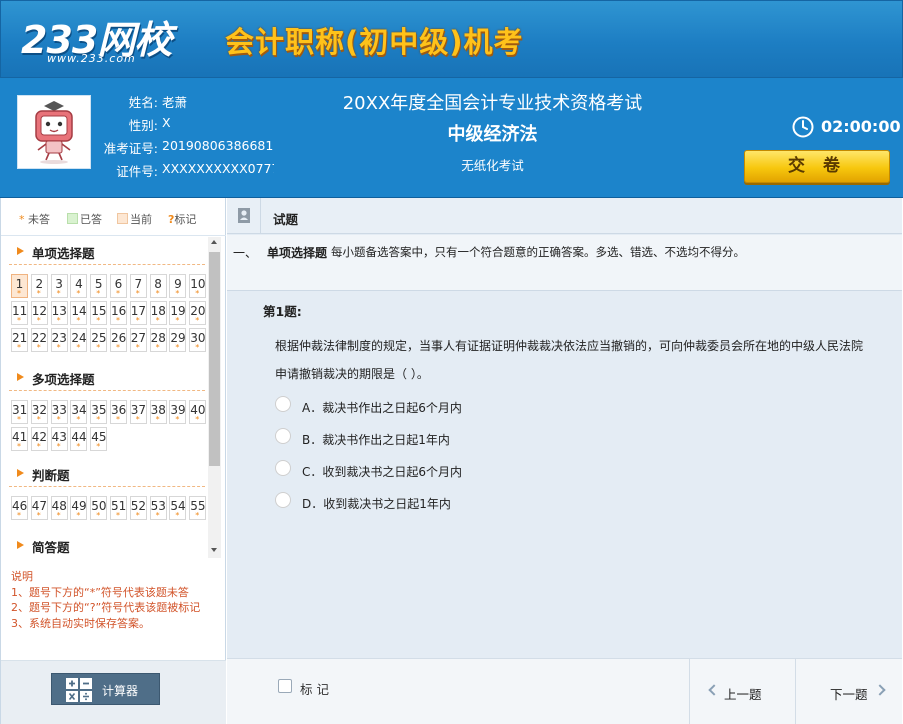  What do you see at coordinates (118, 412) in the screenshot?
I see `question-number-button: 36 *` at bounding box center [118, 412].